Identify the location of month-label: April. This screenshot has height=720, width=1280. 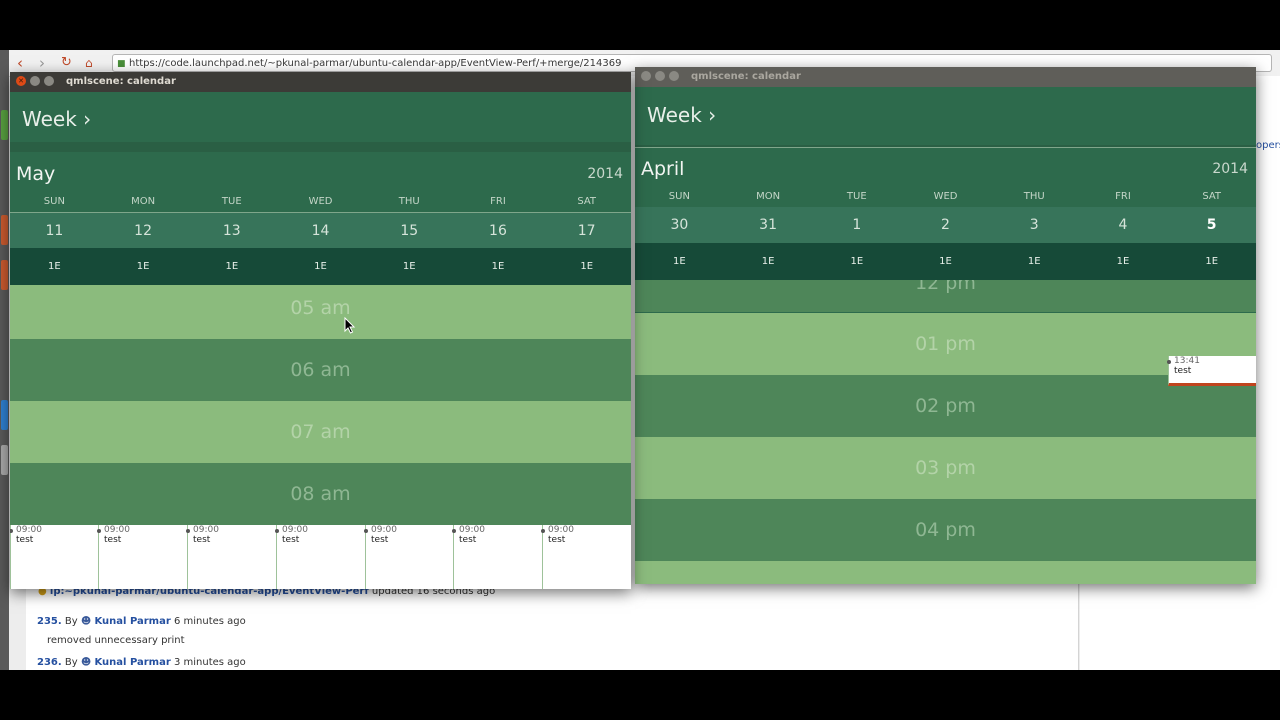
(663, 169).